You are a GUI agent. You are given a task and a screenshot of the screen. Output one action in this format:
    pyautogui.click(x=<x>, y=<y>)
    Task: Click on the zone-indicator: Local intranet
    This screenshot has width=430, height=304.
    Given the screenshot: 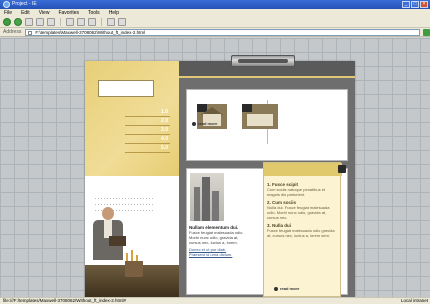 What is the action you would take?
    pyautogui.click(x=414, y=300)
    